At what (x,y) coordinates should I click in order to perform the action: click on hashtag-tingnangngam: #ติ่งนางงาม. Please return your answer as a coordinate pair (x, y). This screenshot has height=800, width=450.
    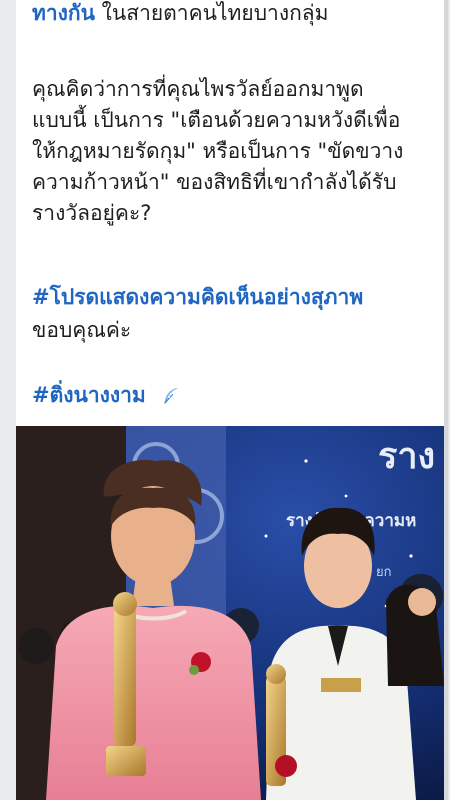
    Looking at the image, I should click on (89, 395).